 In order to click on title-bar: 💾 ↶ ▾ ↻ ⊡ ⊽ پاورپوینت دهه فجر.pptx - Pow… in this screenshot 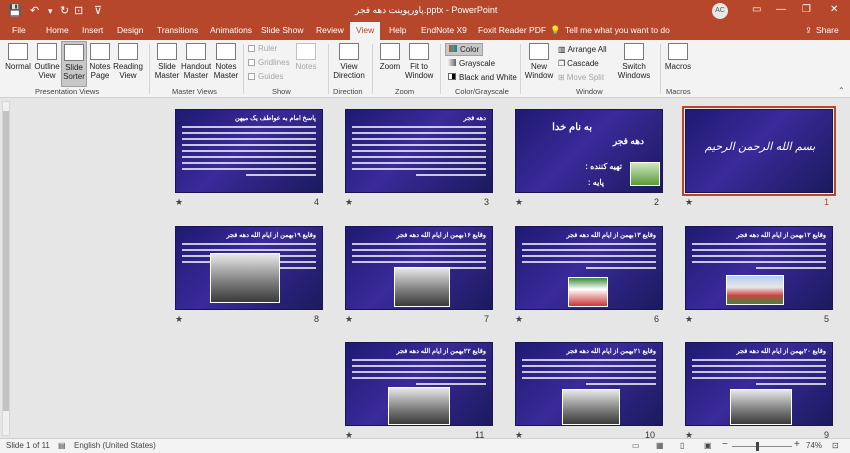, I will do `click(425, 11)`.